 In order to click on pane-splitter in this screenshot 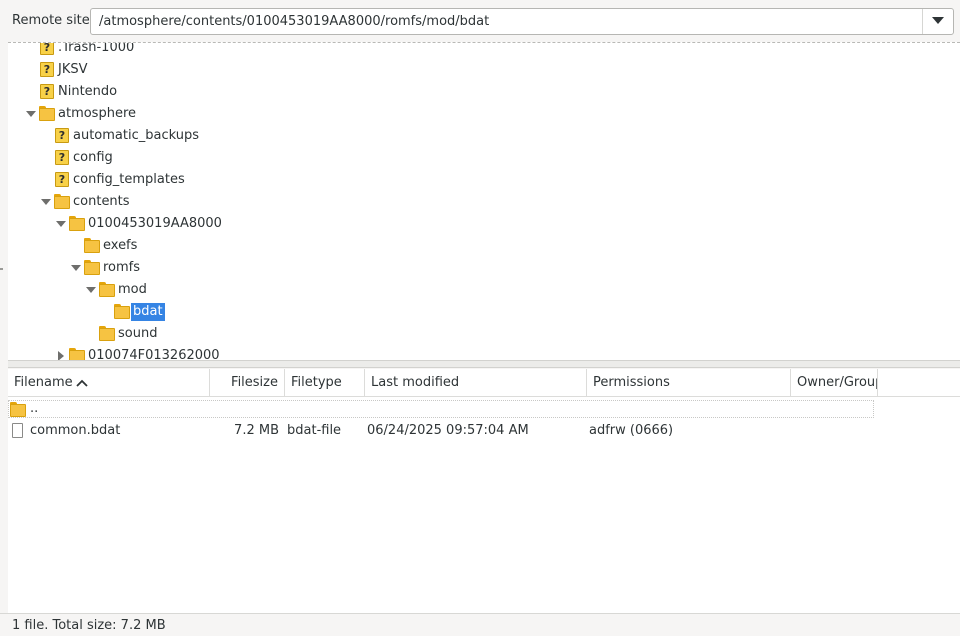, I will do `click(484, 364)`.